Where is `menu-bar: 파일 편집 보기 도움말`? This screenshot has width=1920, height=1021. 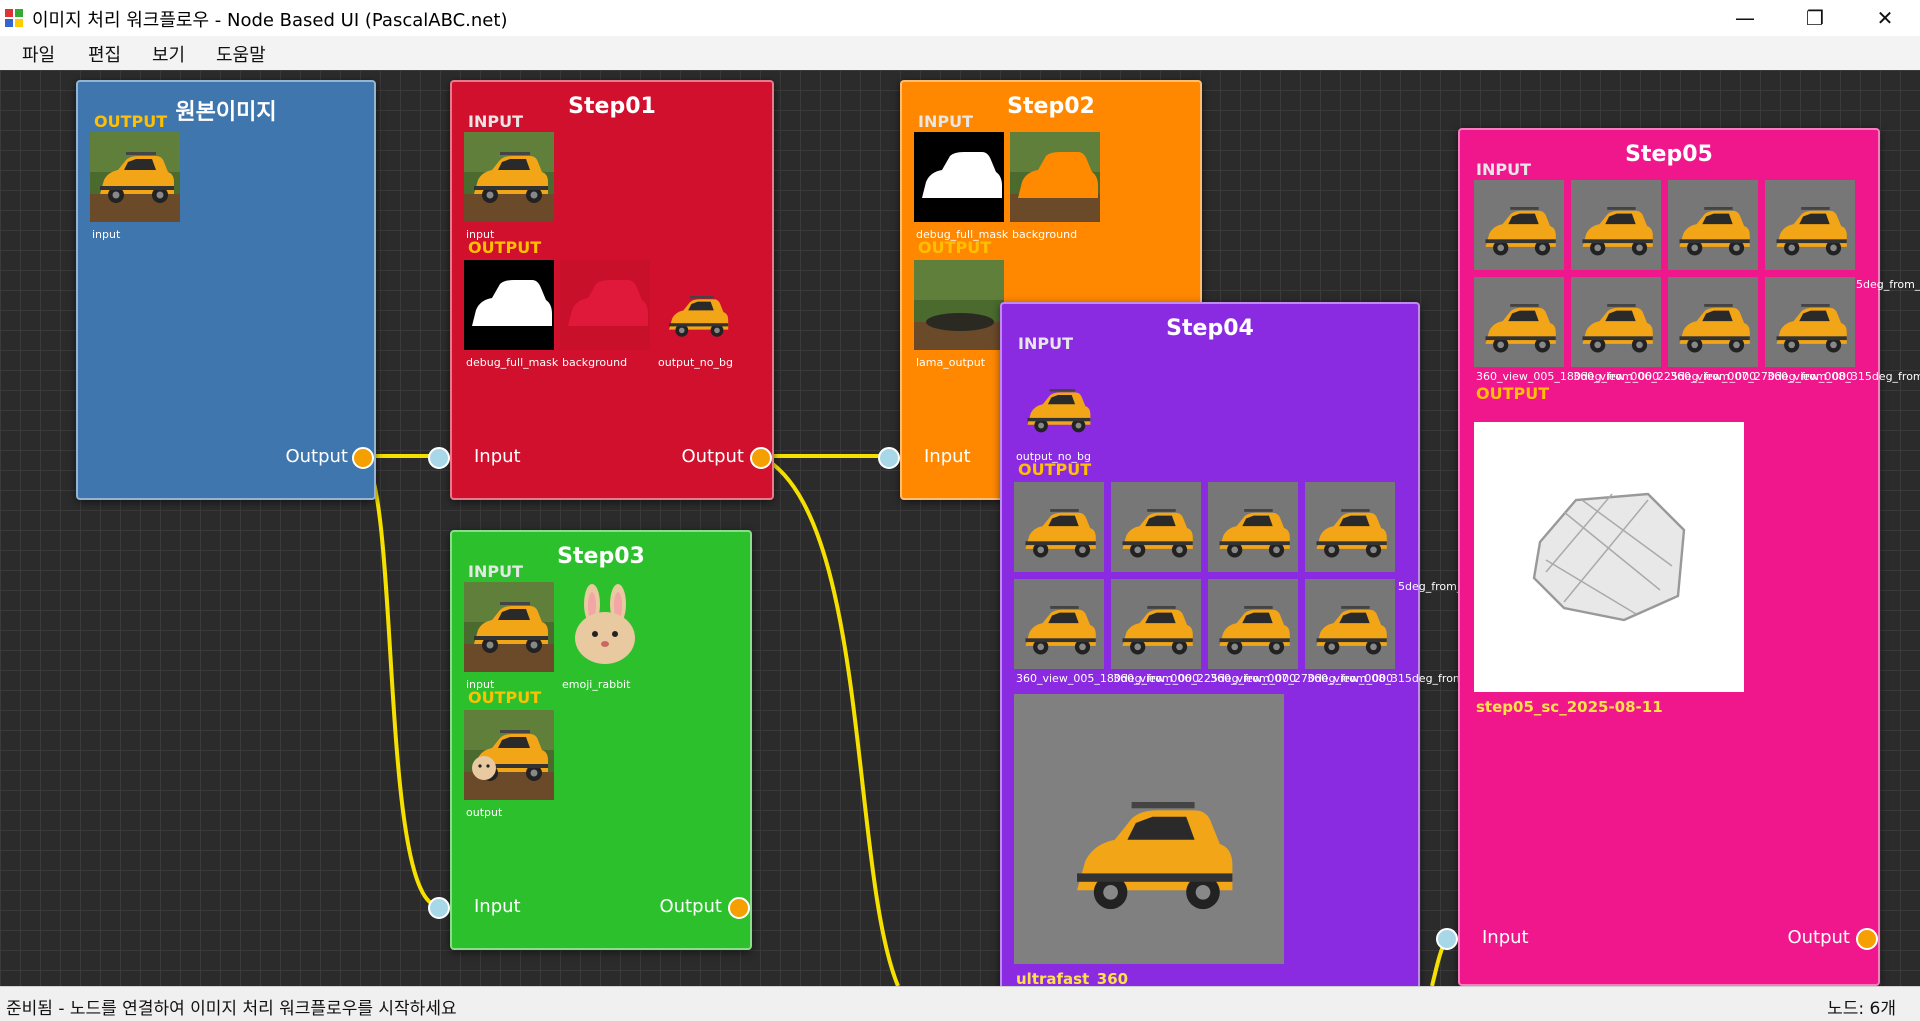
menu-bar: 파일 편집 보기 도움말 is located at coordinates (960, 53).